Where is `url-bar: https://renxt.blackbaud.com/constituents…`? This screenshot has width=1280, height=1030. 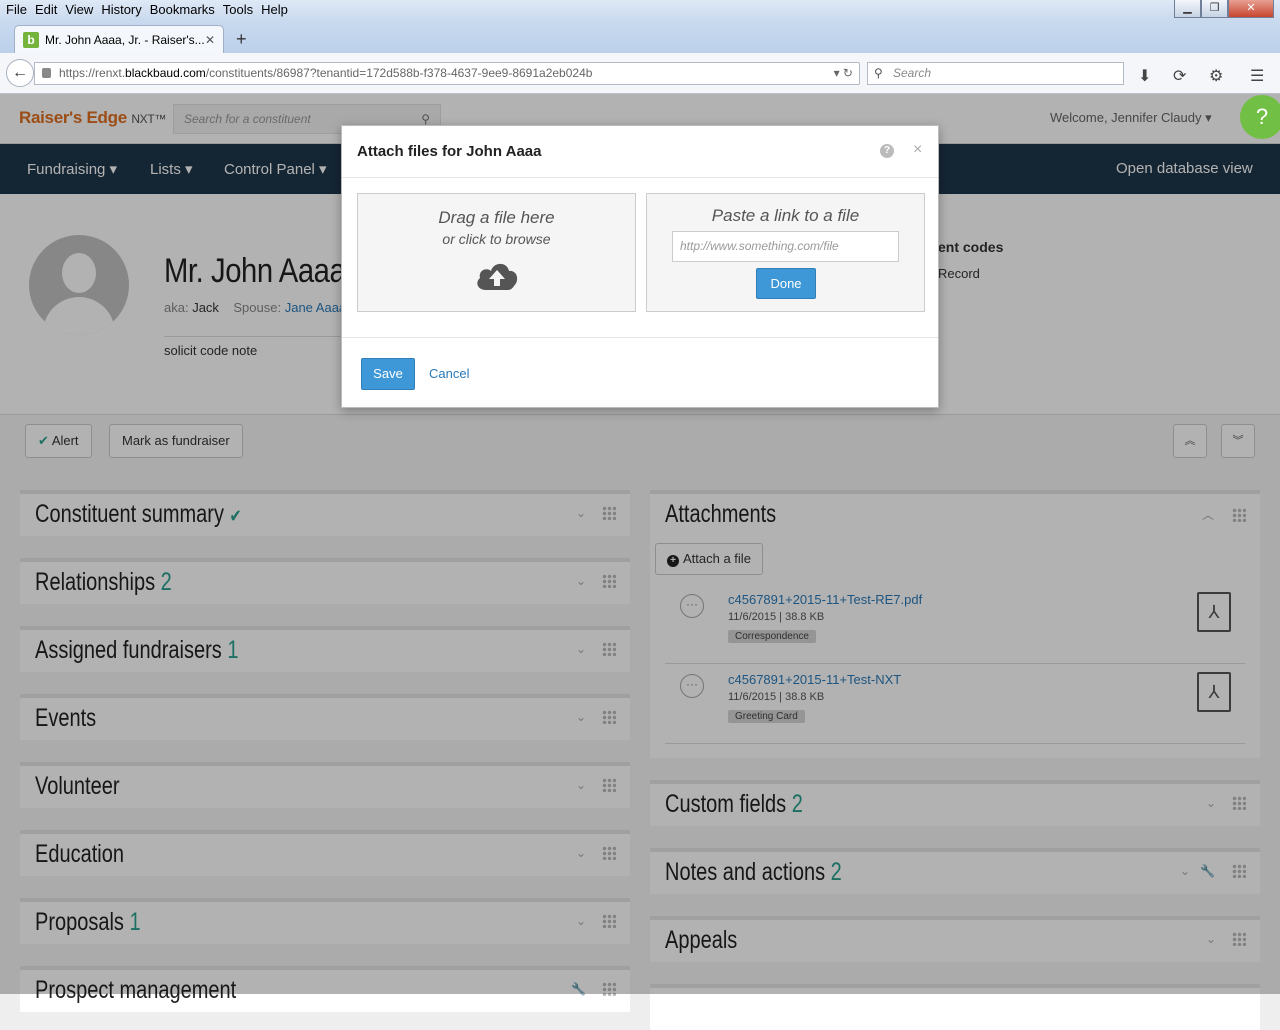
url-bar: https://renxt.blackbaud.com/constituents… is located at coordinates (447, 73).